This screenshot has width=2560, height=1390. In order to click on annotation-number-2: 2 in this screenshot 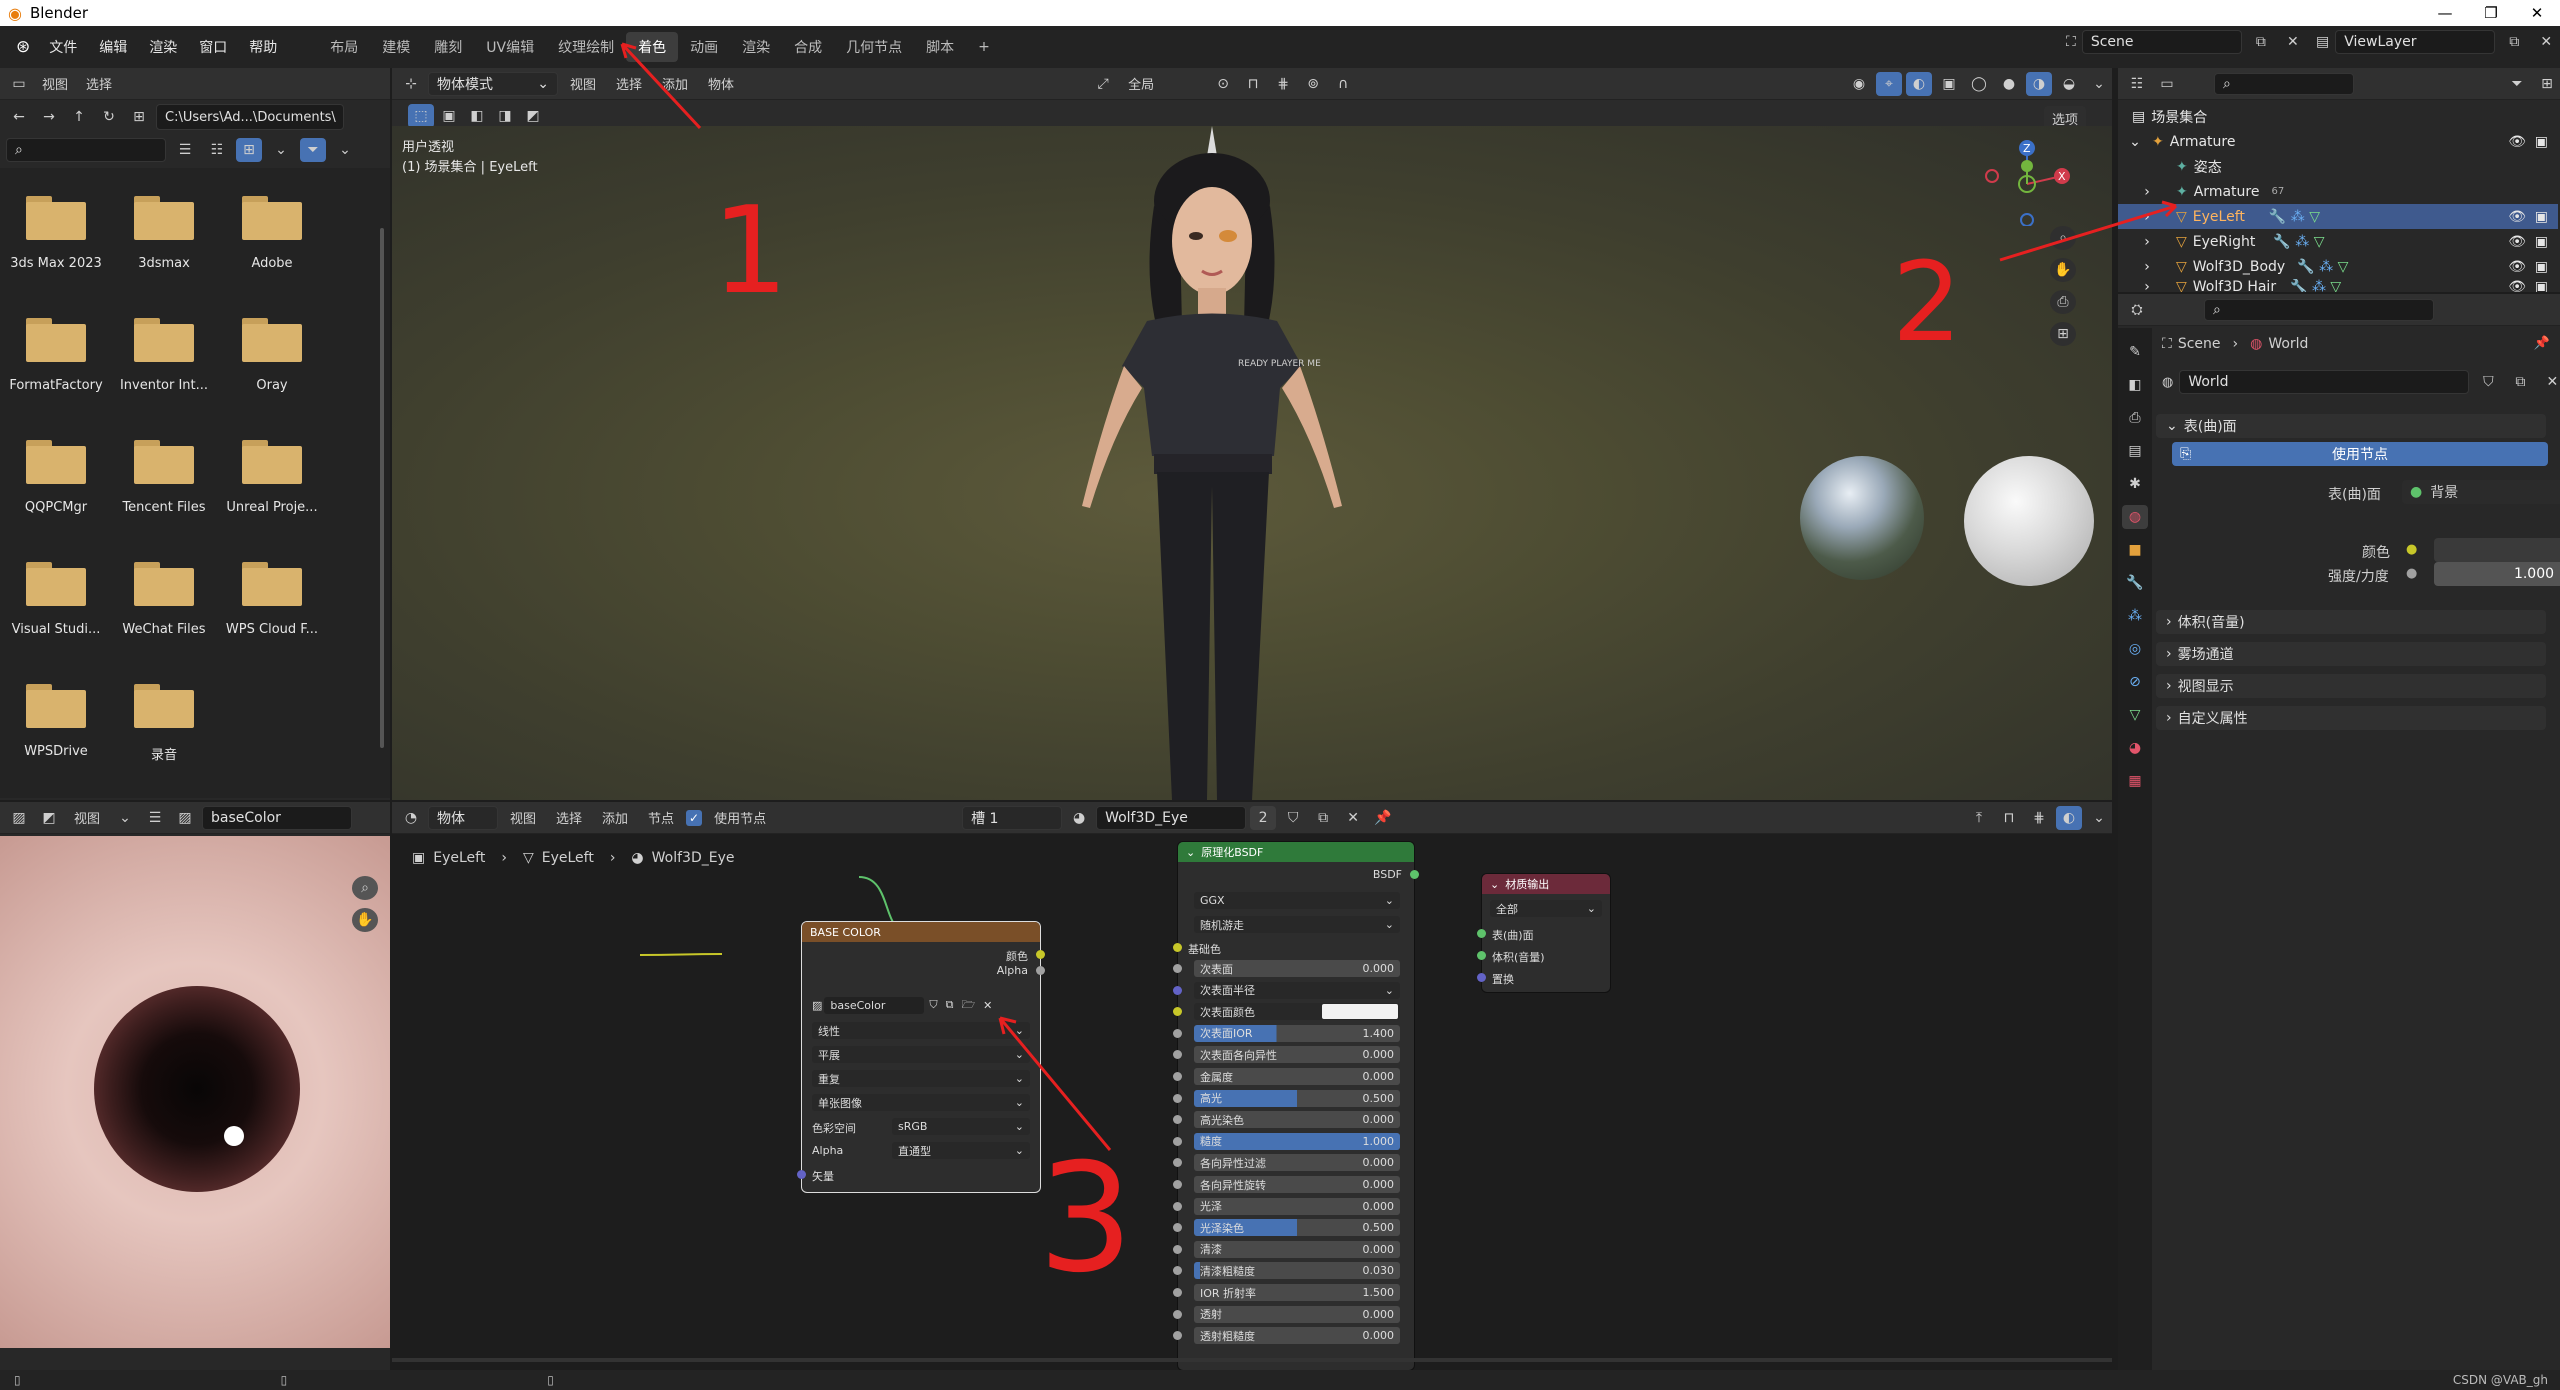, I will do `click(1927, 302)`.